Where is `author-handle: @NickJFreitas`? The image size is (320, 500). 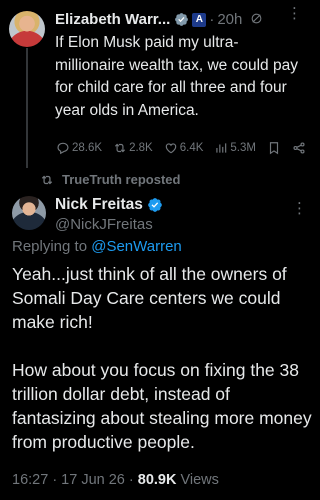
author-handle: @NickJFreitas is located at coordinates (104, 224).